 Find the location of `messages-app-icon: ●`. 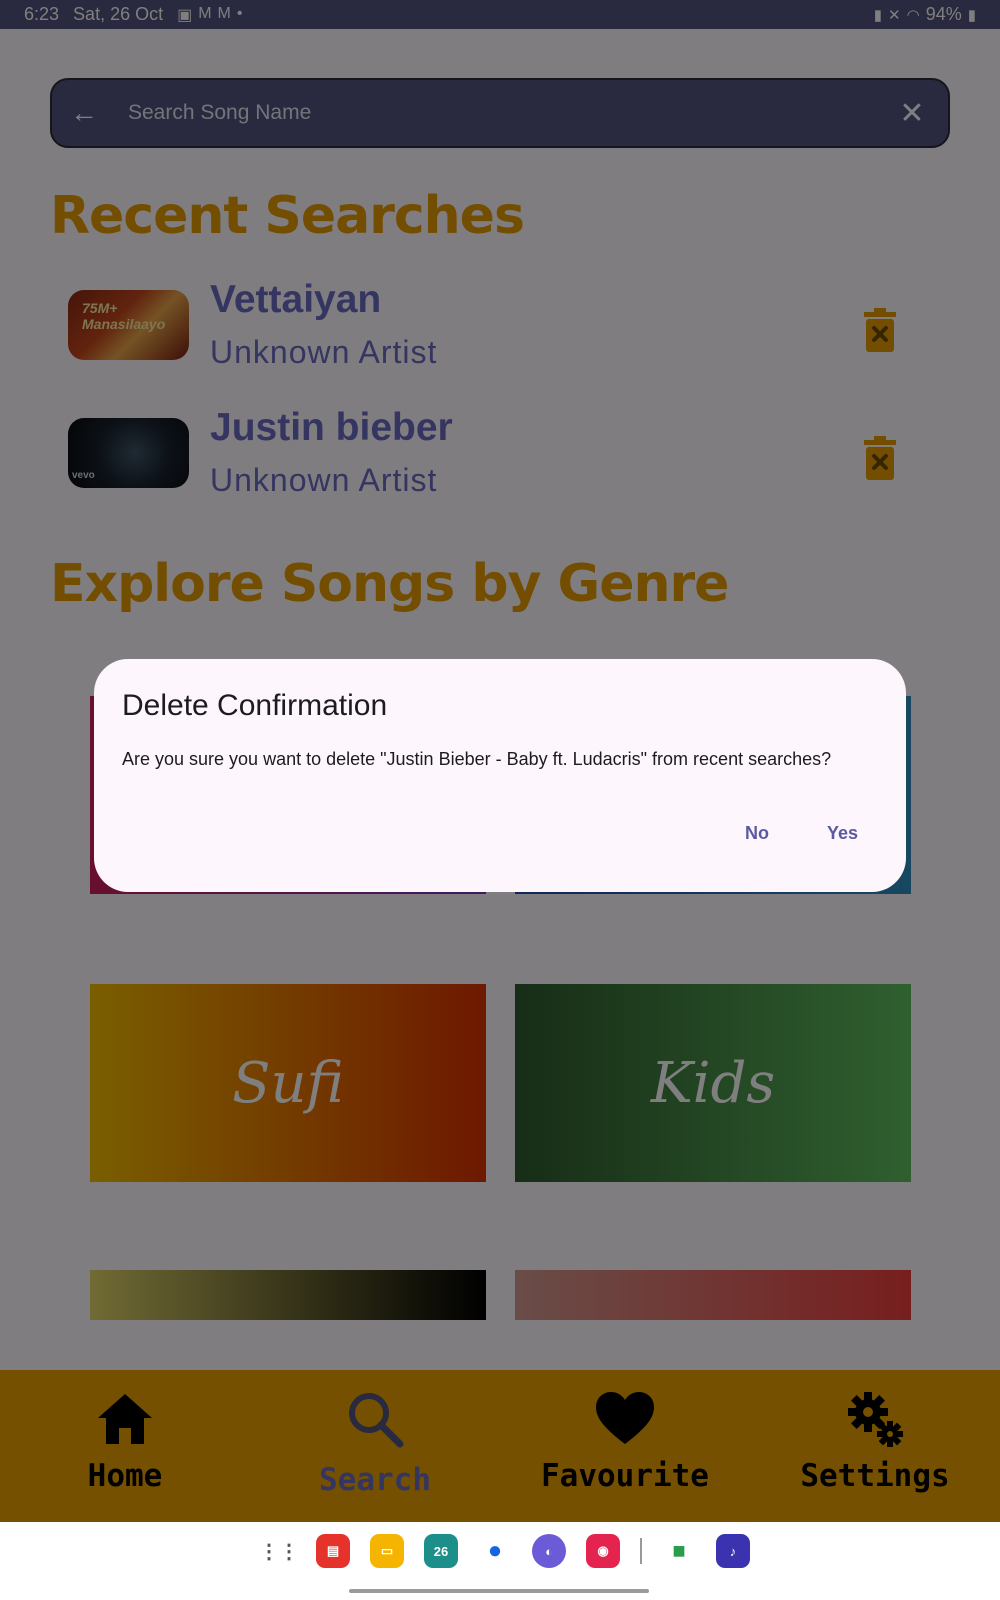

messages-app-icon: ● is located at coordinates (495, 1551).